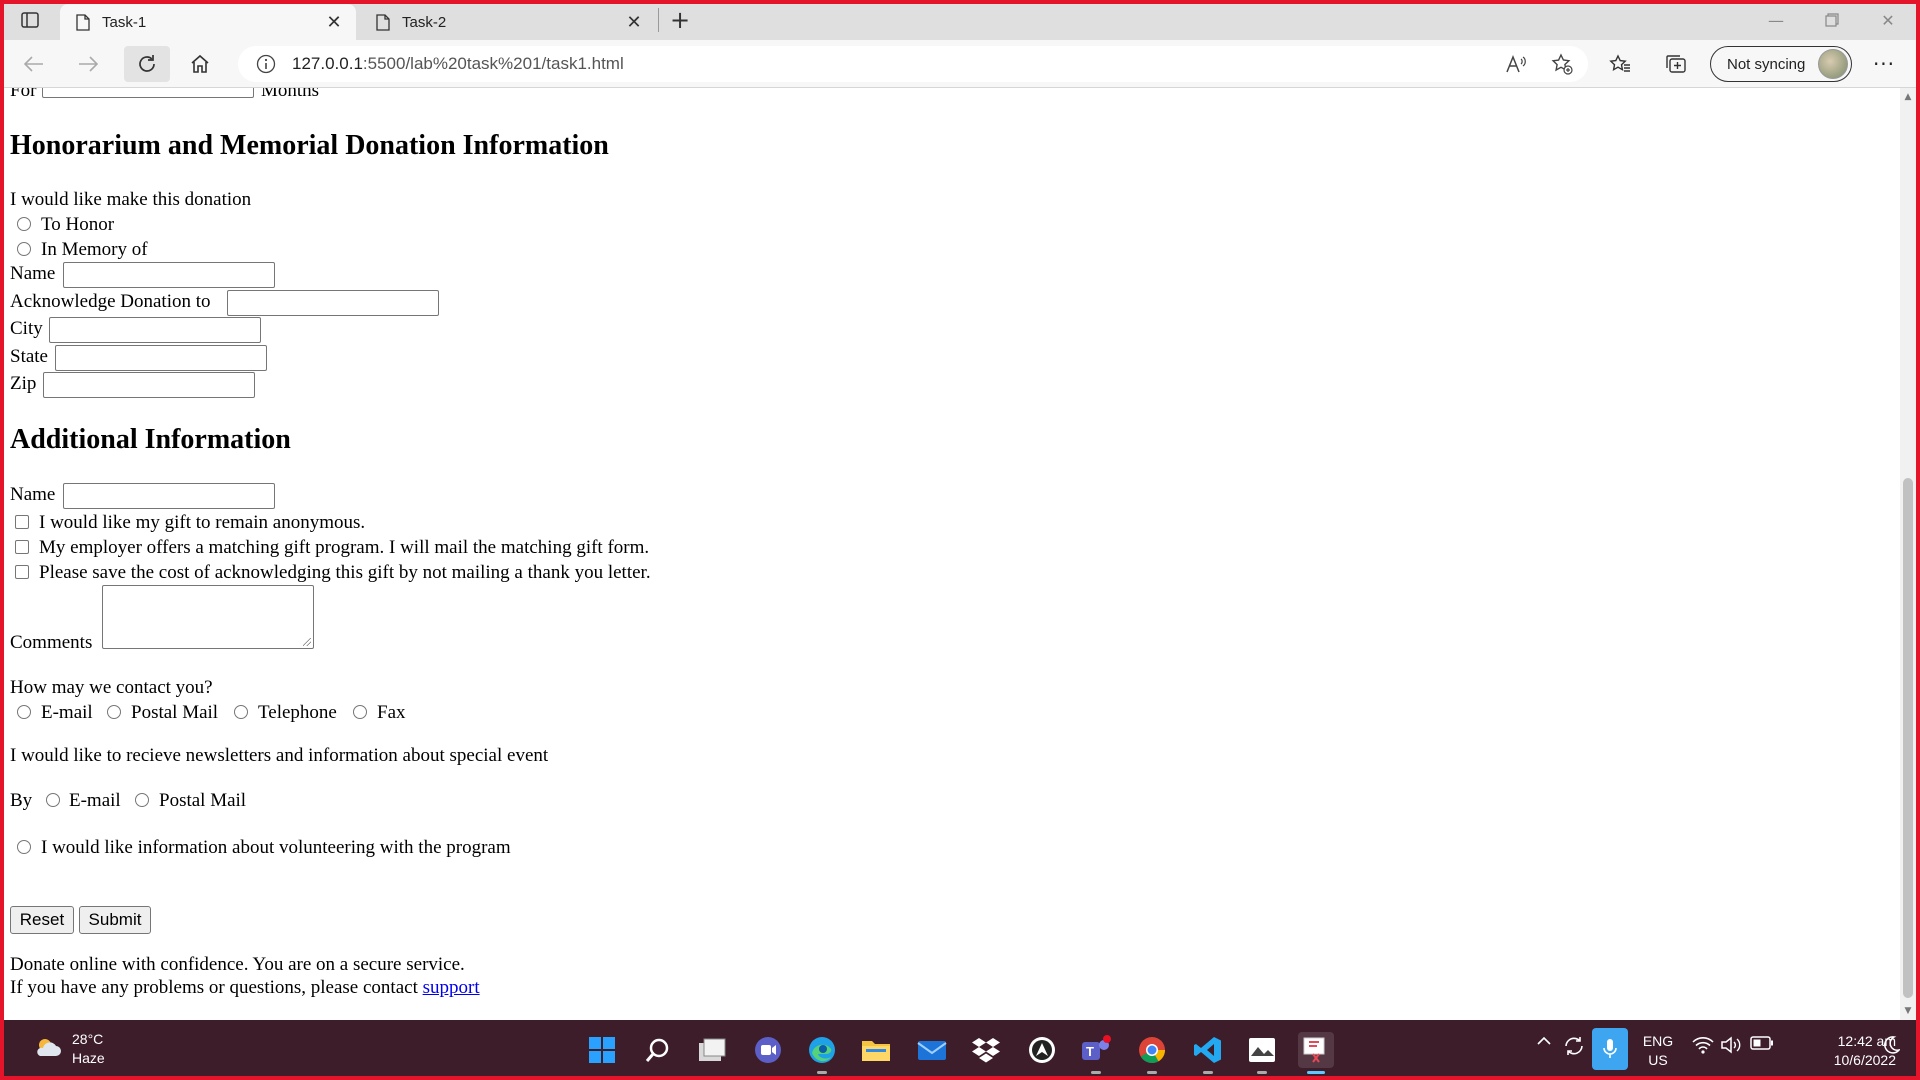 This screenshot has height=1080, width=1920. Describe the element at coordinates (200, 64) in the screenshot. I see `home-icon` at that location.